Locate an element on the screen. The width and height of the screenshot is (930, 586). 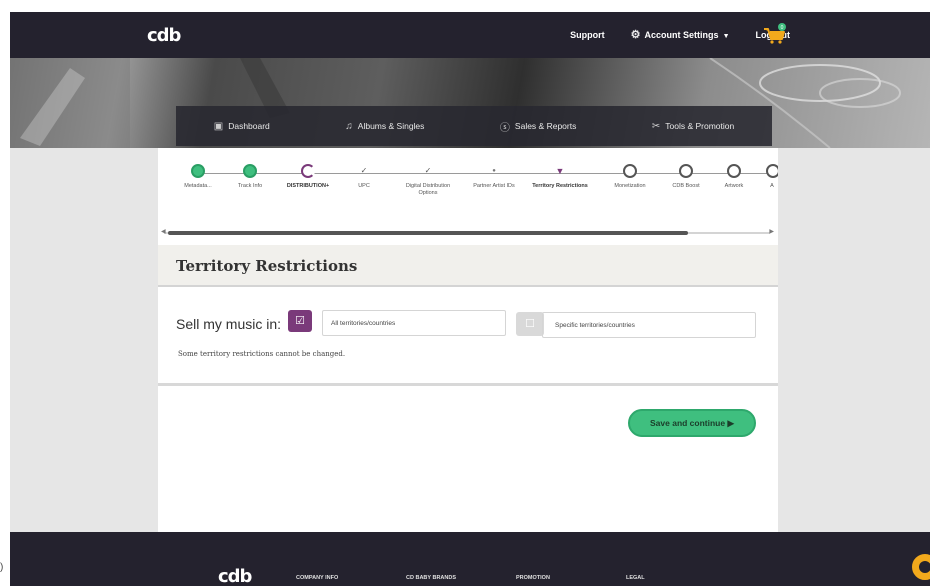
account-settings-menu: ⚙ Account Settings ▼ is located at coordinates (680, 34).